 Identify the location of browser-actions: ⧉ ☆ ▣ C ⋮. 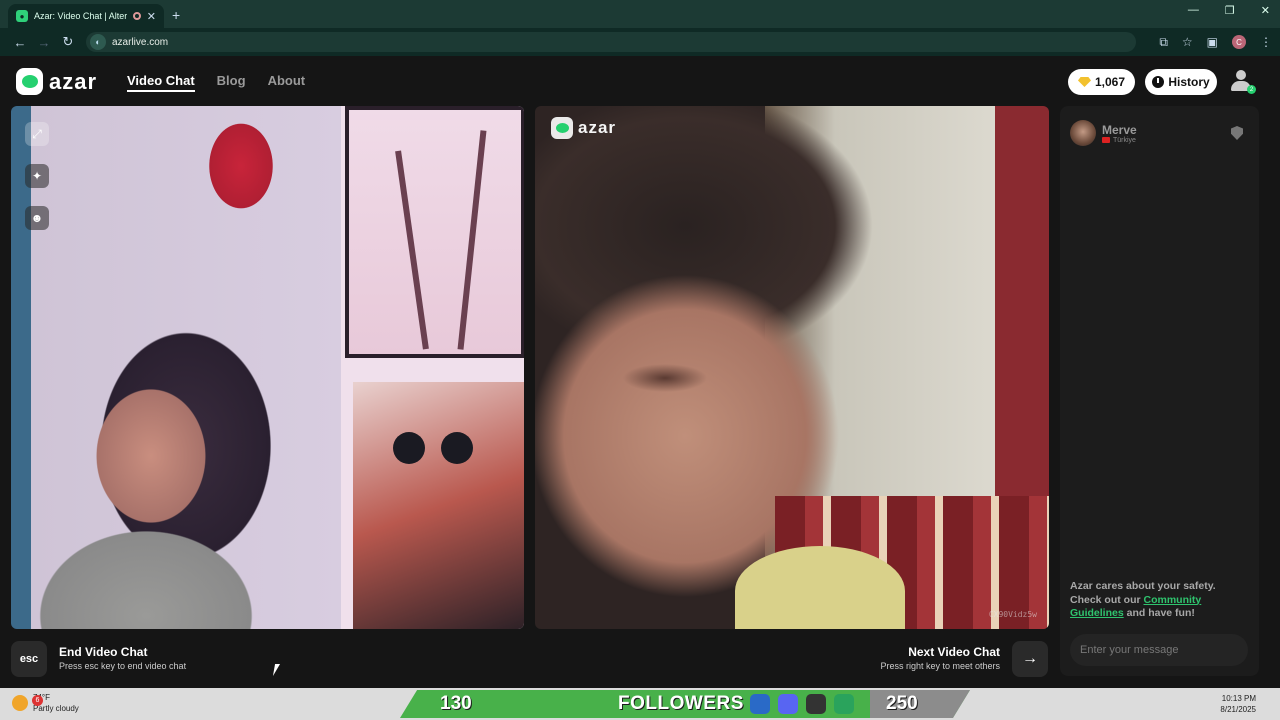
(1215, 42).